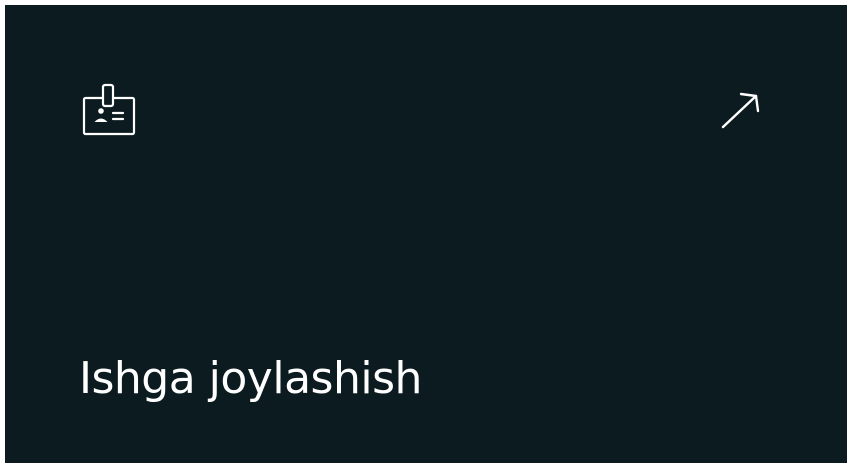 This screenshot has height=468, width=851. I want to click on arrow-up-right-icon, so click(742, 110).